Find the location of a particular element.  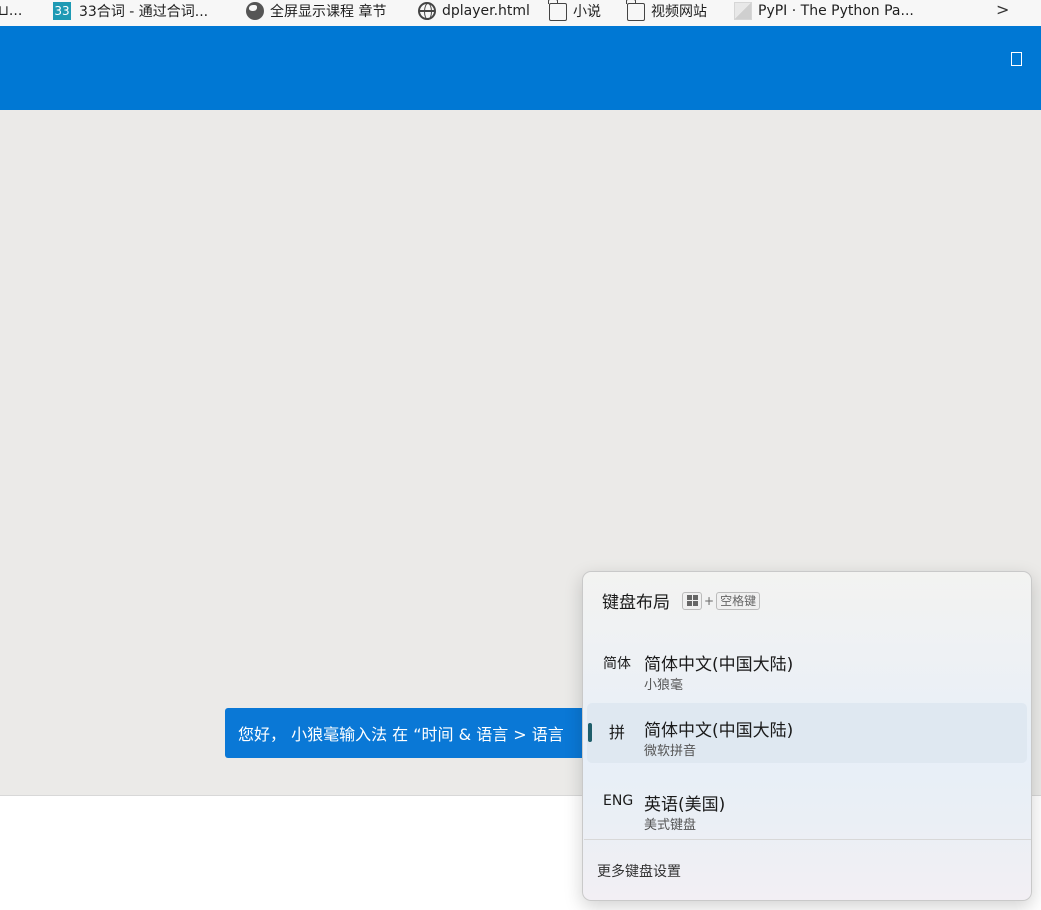

selection-indicator is located at coordinates (590, 732).